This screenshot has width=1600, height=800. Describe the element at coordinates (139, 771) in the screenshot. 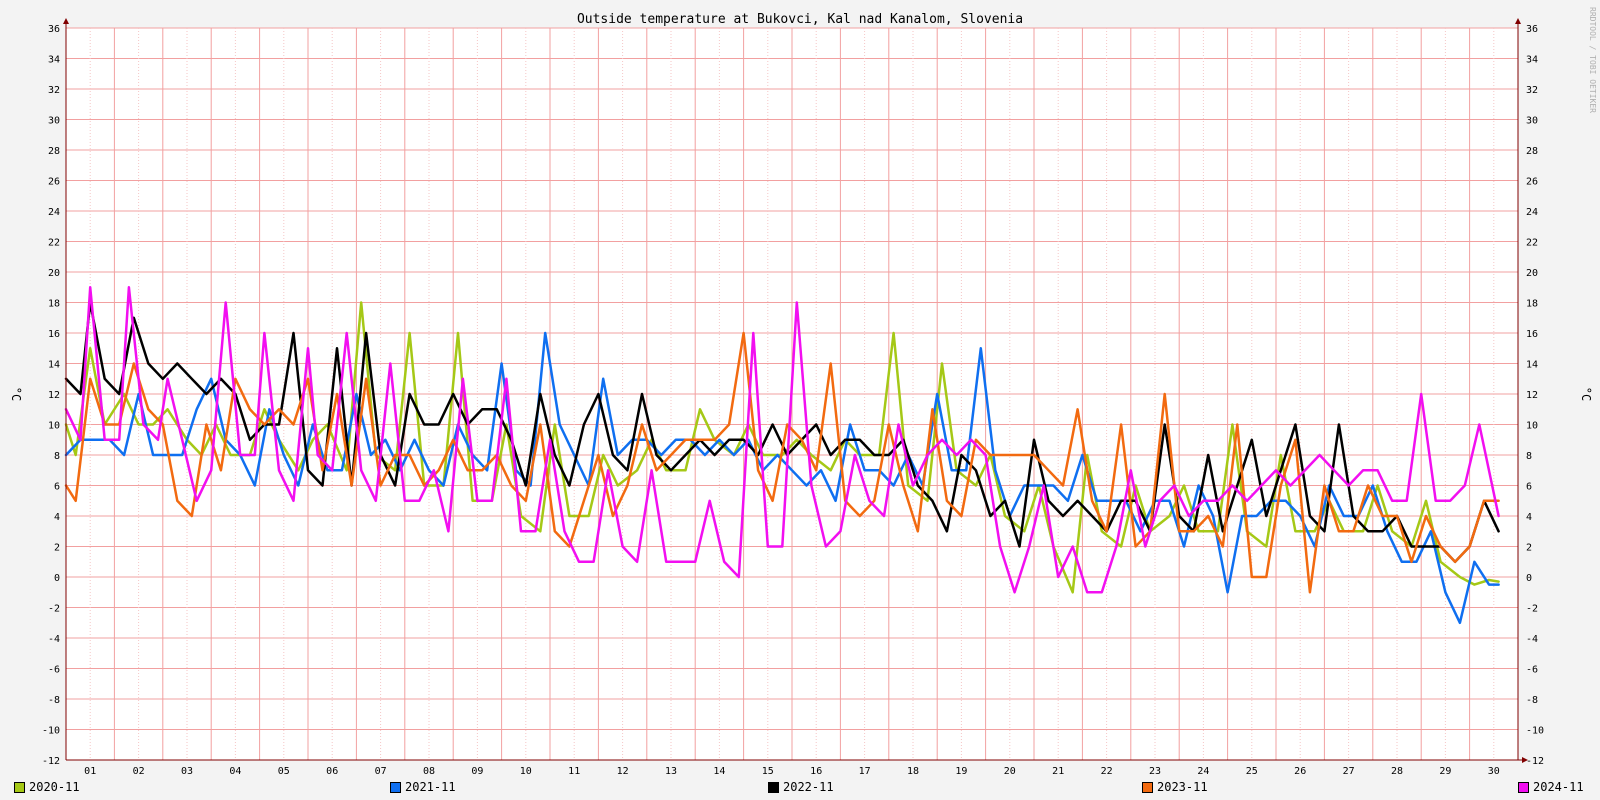

I see `x-tick-label: 02` at that location.